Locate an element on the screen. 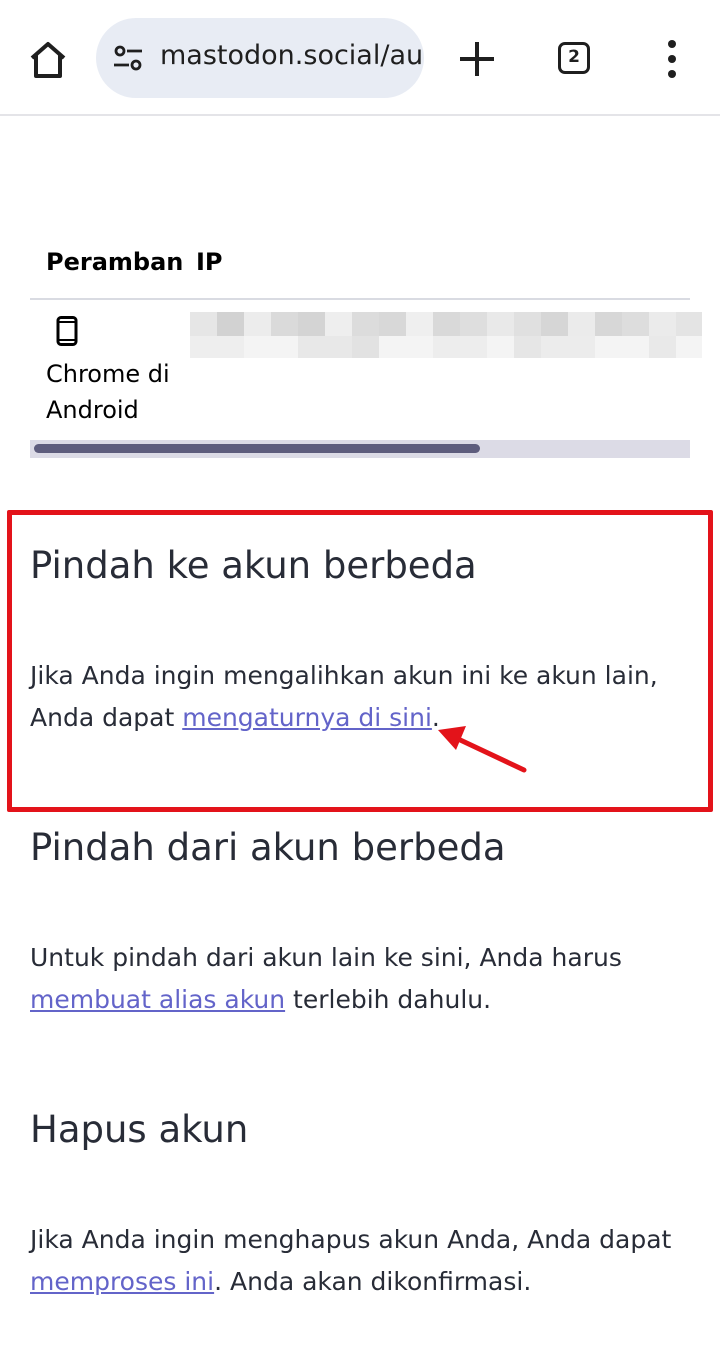  url-text: mastodon.social/auth/edit is located at coordinates (292, 55).